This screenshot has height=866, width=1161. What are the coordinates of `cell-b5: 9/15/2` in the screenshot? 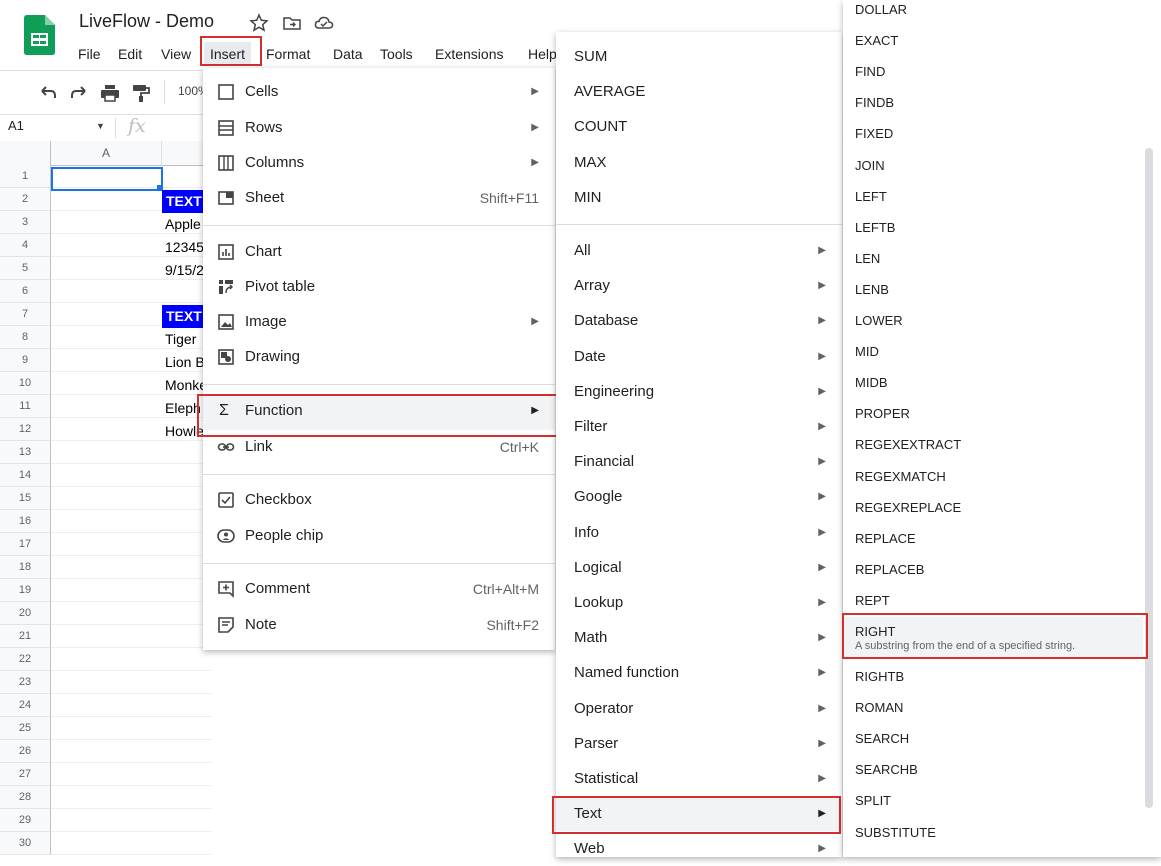 It's located at (185, 270).